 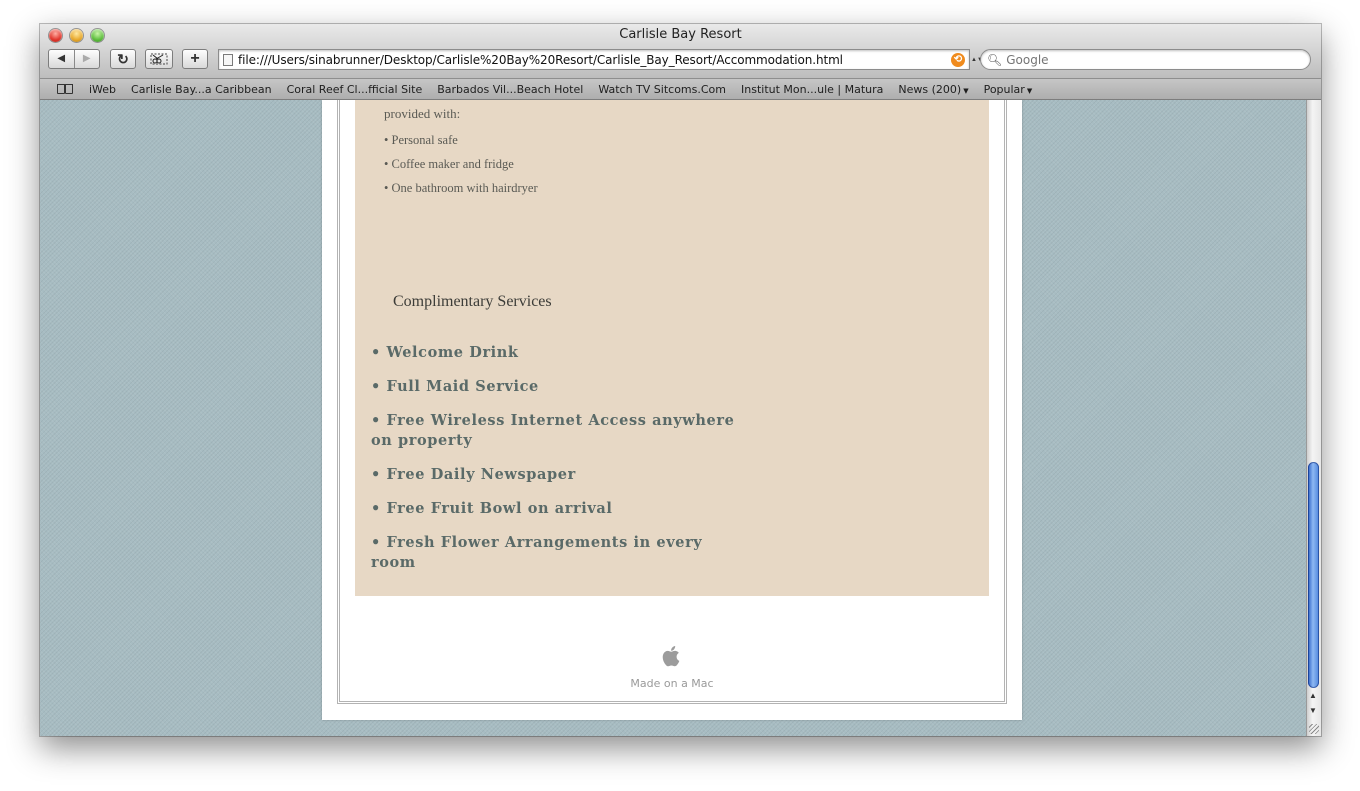 I want to click on bookmark-popular-label: Popular, so click(x=1004, y=89).